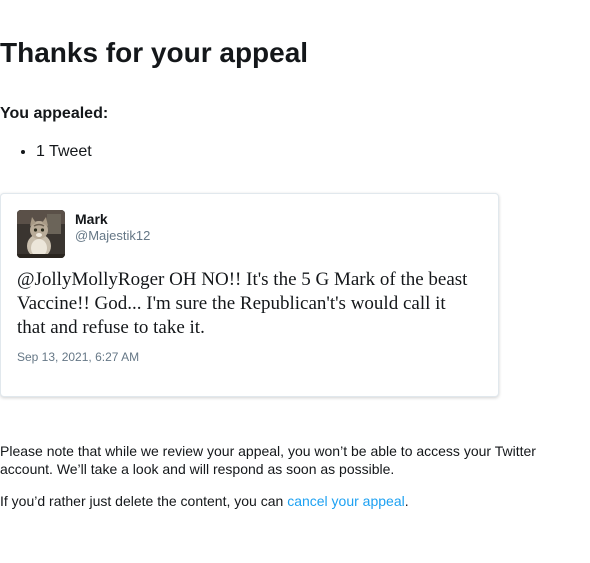  I want to click on cancel-suffix: ., so click(406, 501).